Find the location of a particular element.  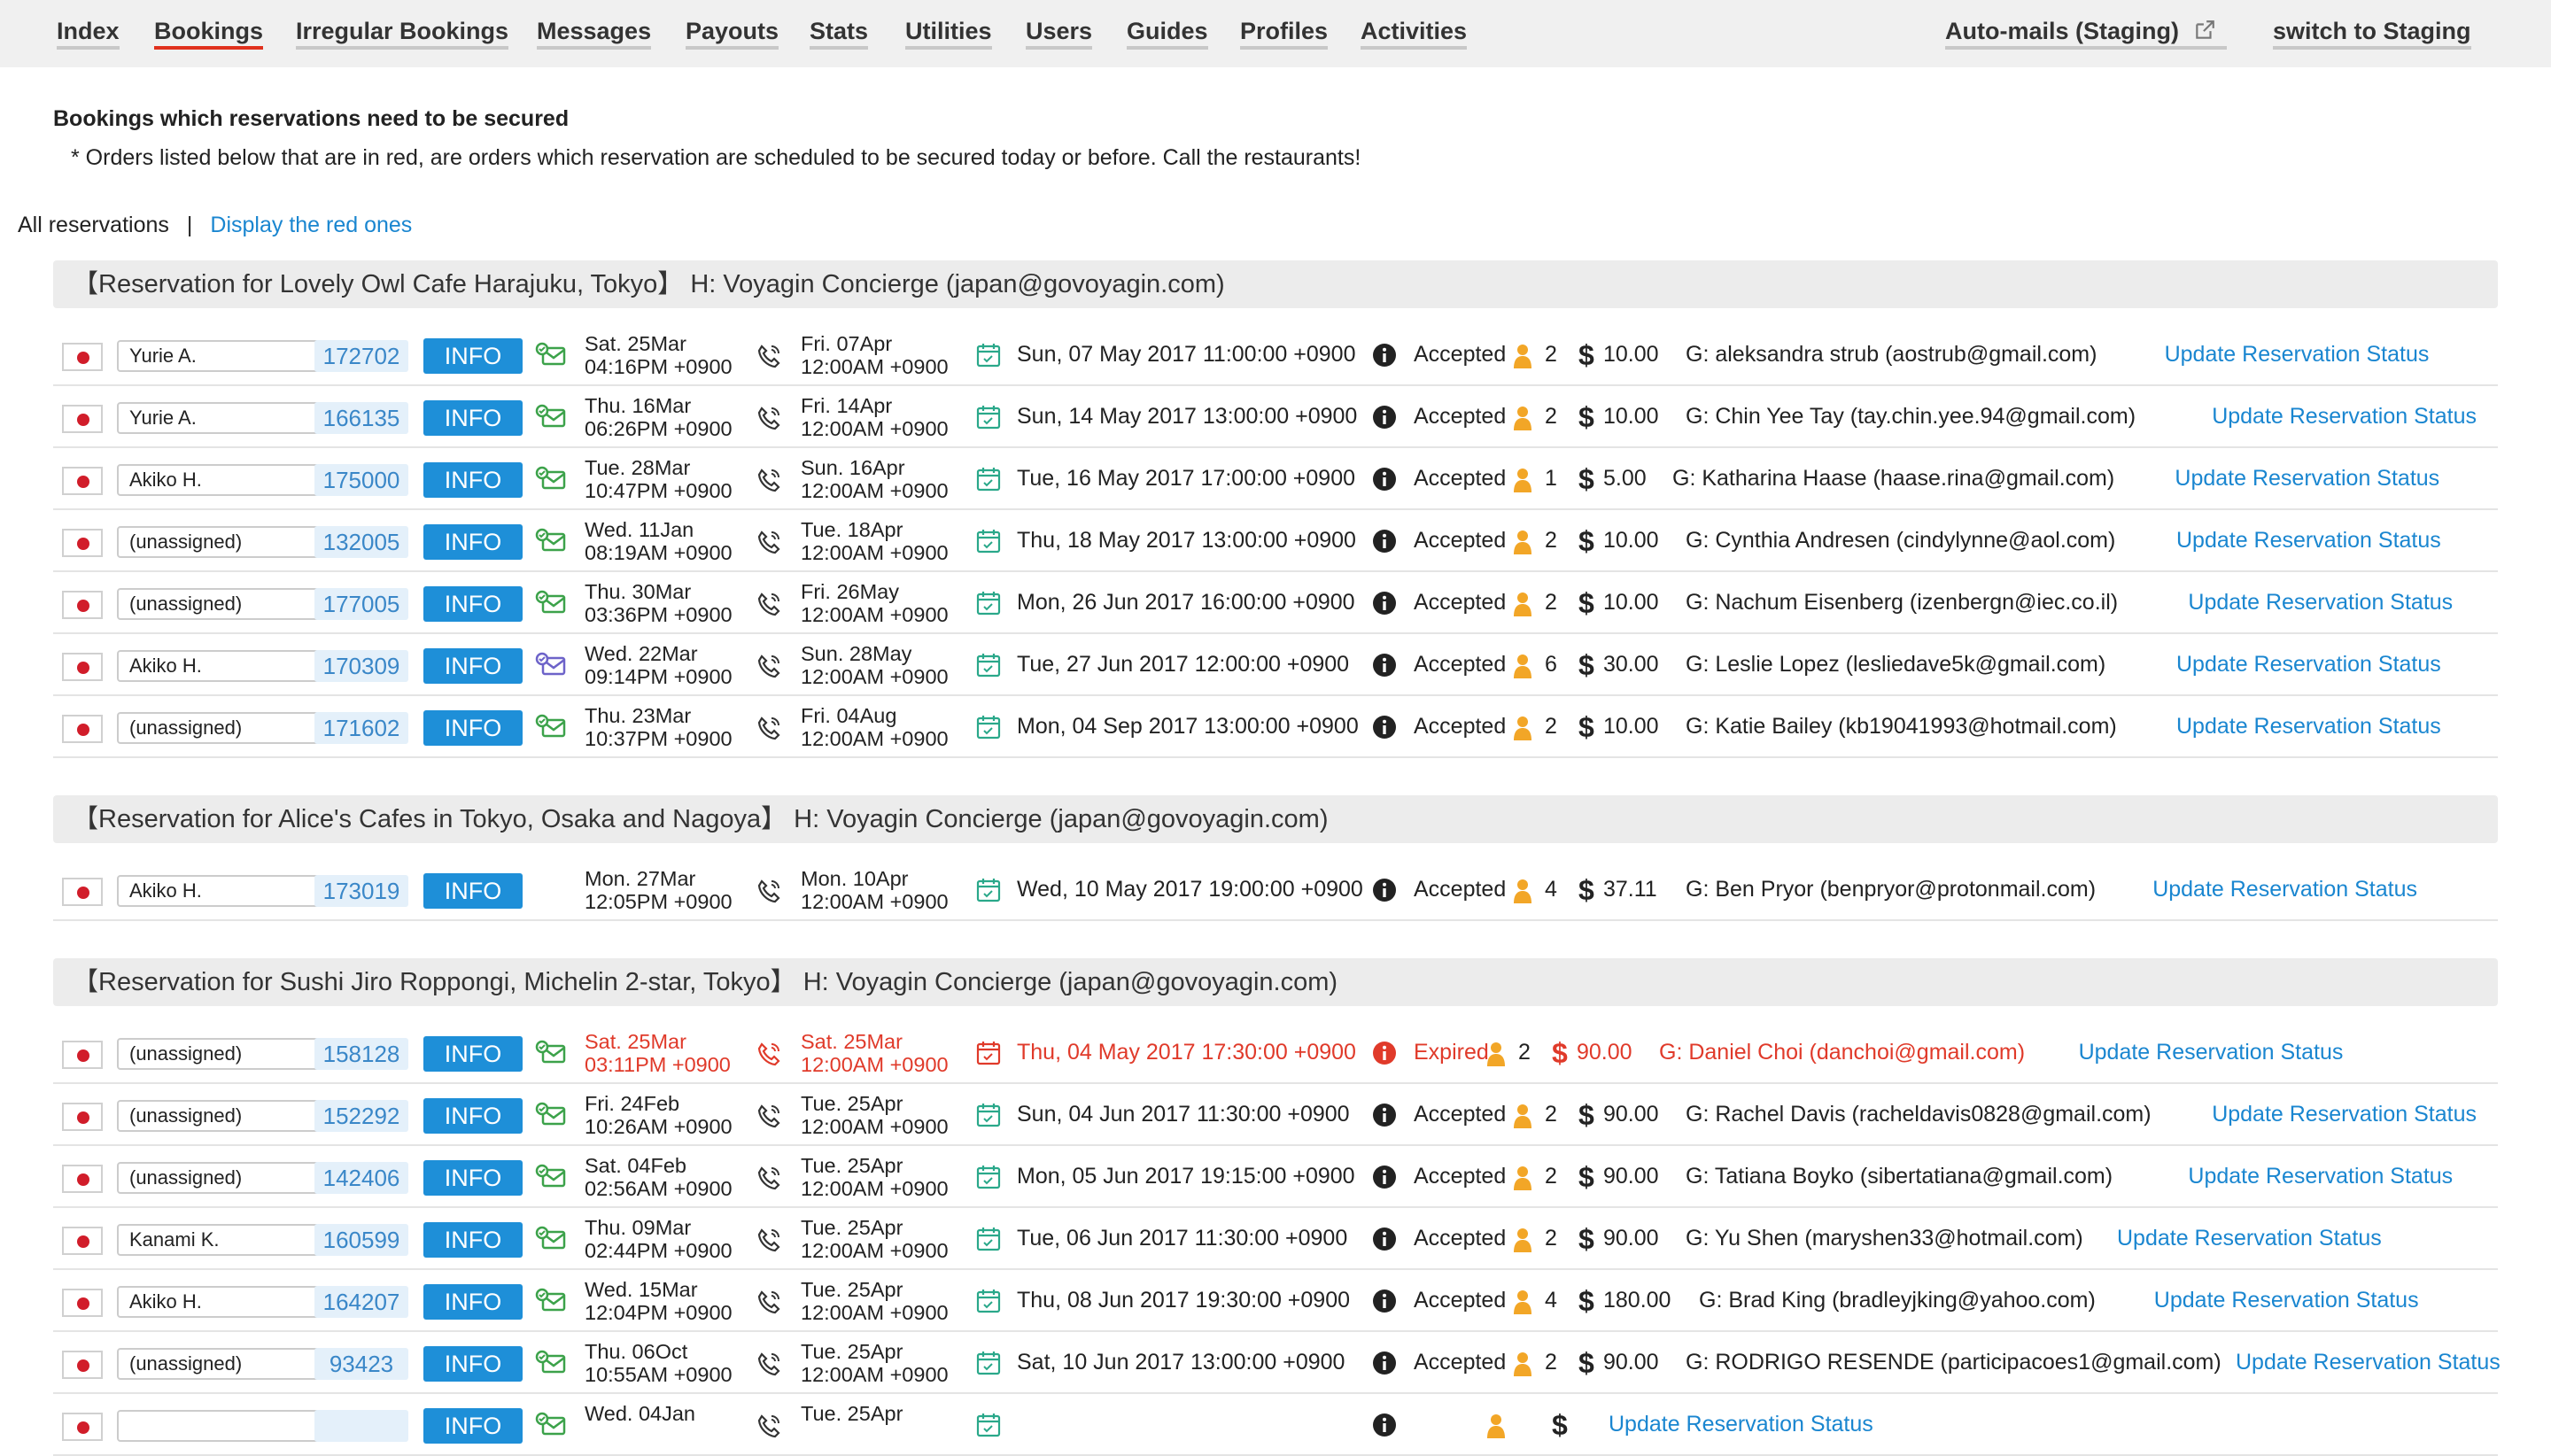

nav-activities: Activities is located at coordinates (1414, 33).